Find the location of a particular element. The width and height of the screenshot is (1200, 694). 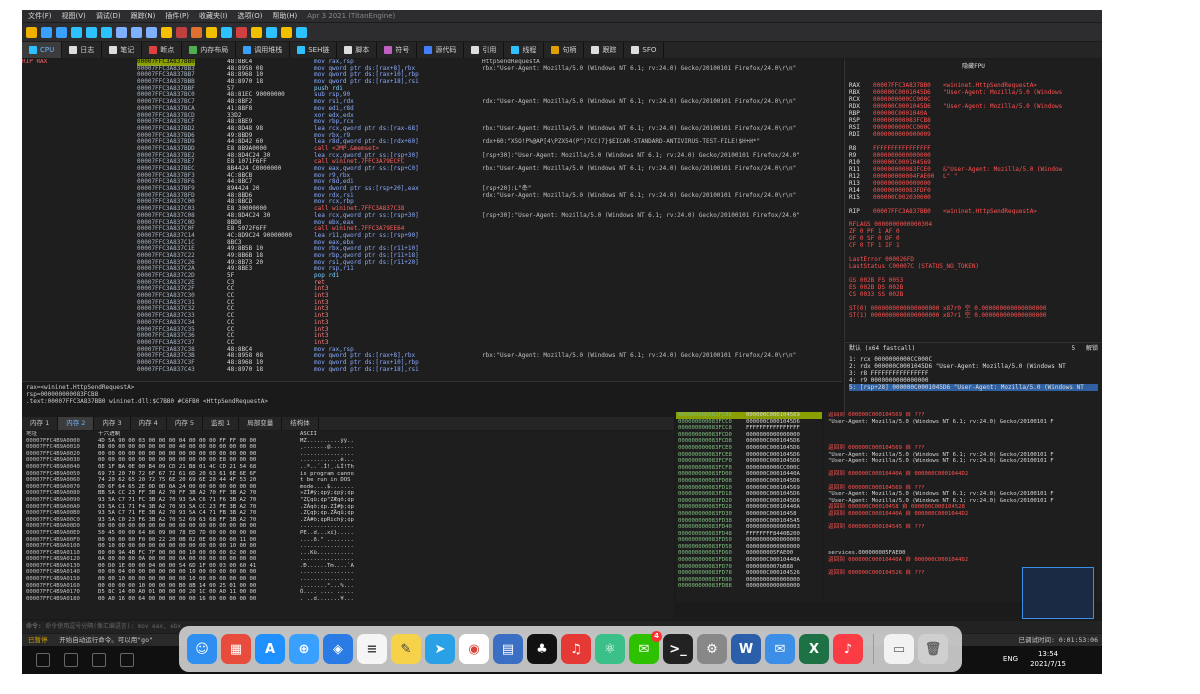

wechat-icon: ✉ 4 is located at coordinates (645, 647).